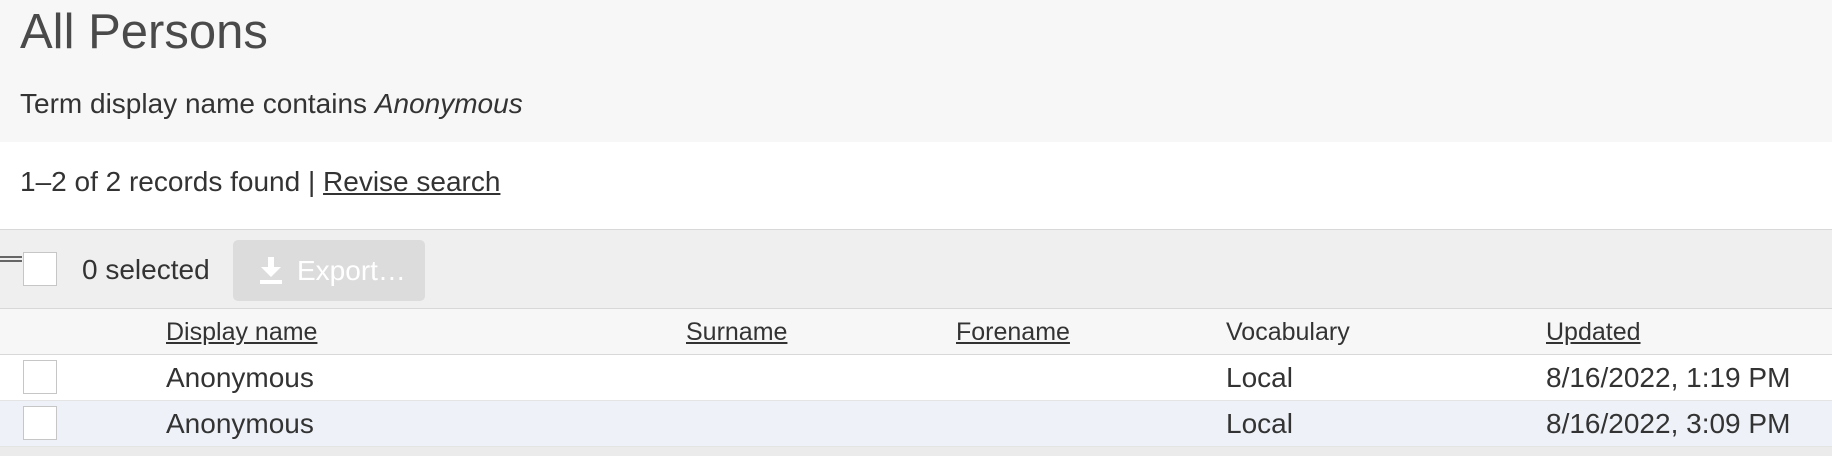 The width and height of the screenshot is (1832, 456). I want to click on column-header-forename: Forename, so click(1013, 332).